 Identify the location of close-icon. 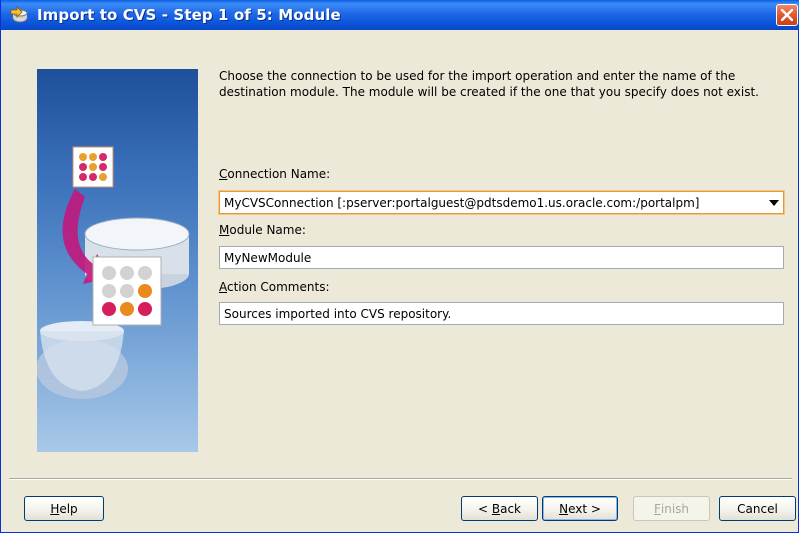
(787, 15).